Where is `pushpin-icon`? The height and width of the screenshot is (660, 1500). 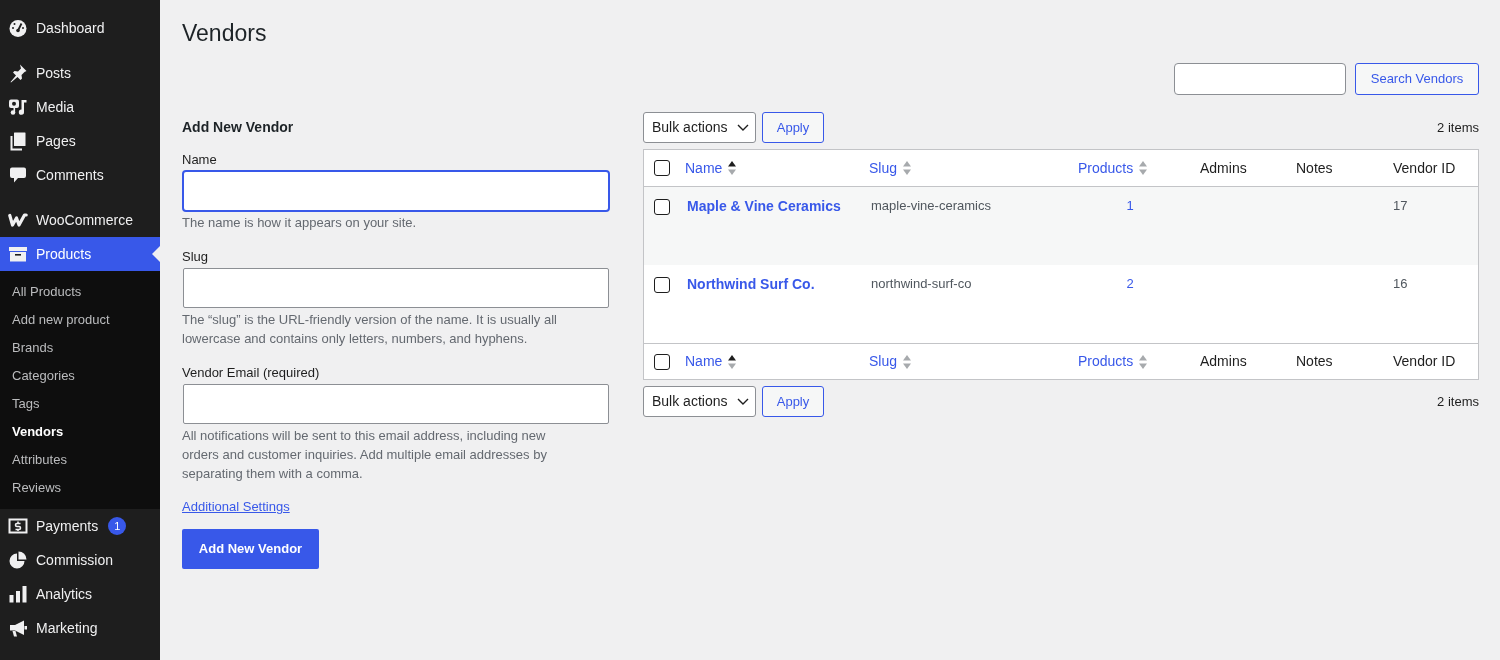 pushpin-icon is located at coordinates (18, 73).